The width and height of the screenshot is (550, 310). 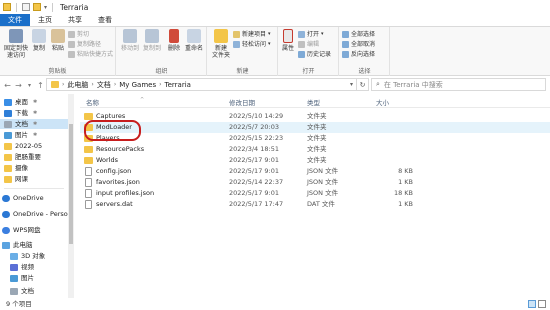 I want to click on nav-item-label: OneDrive, so click(x=28, y=198).